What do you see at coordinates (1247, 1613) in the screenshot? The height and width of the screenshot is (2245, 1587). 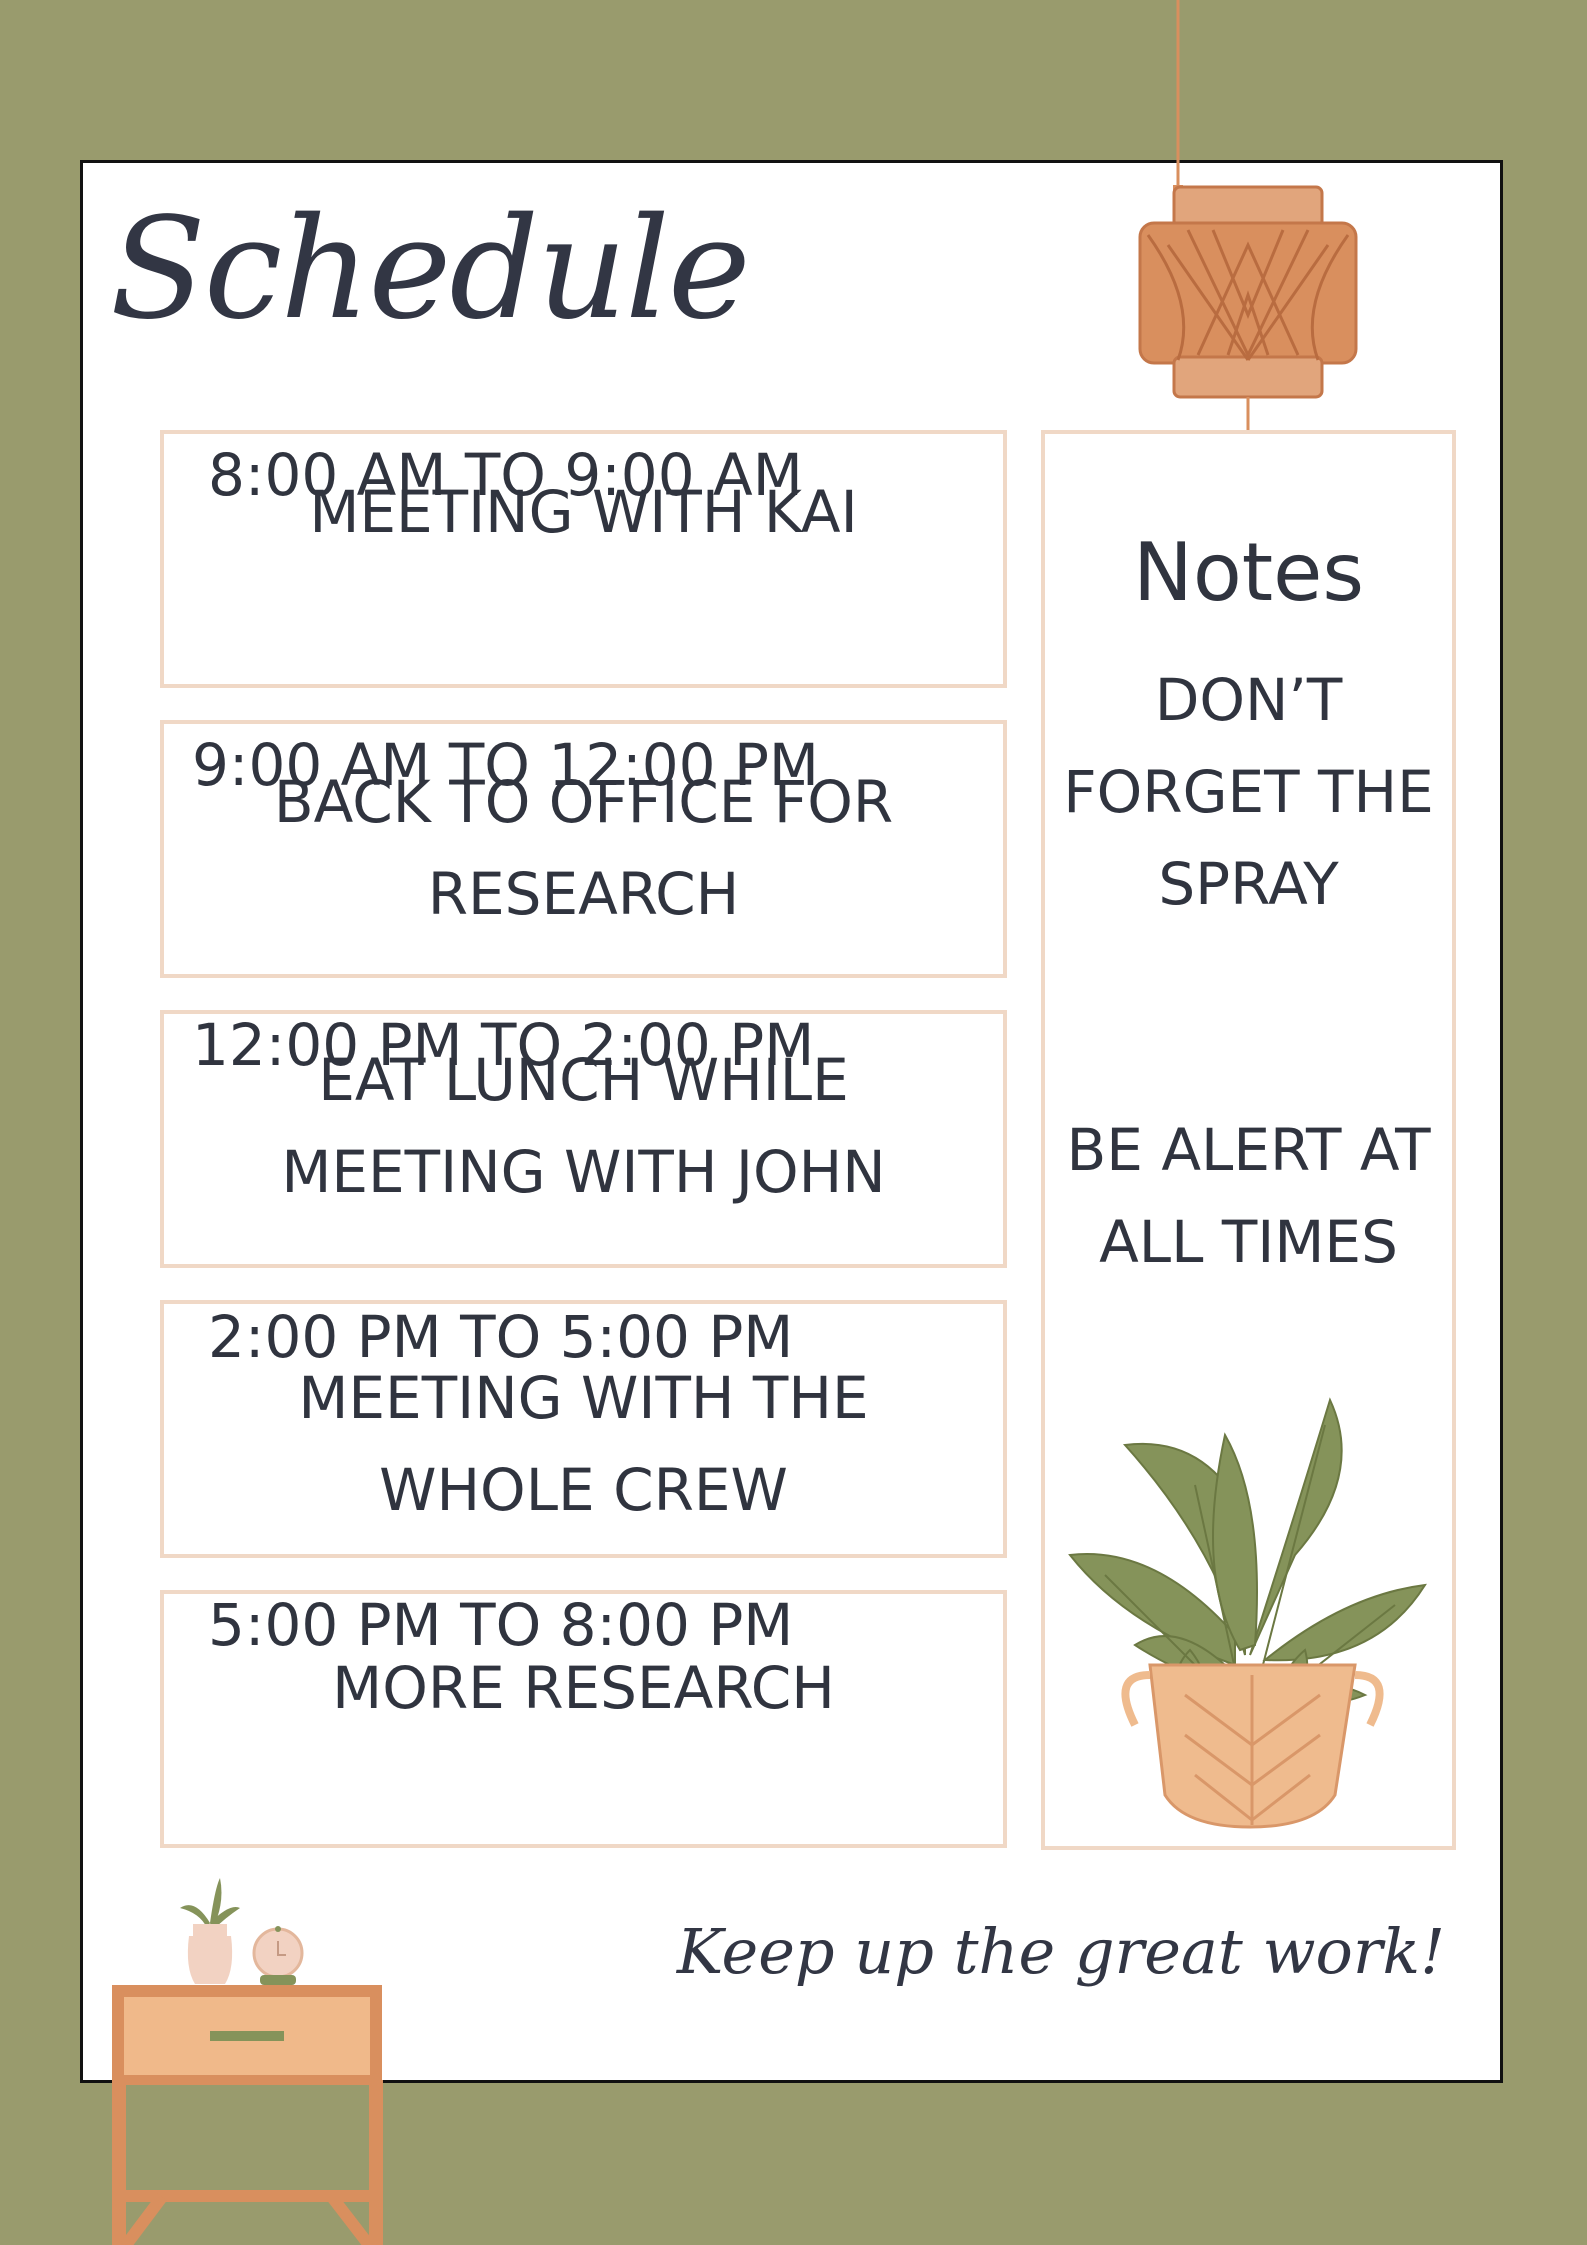 I see `potted-plant-icon` at bounding box center [1247, 1613].